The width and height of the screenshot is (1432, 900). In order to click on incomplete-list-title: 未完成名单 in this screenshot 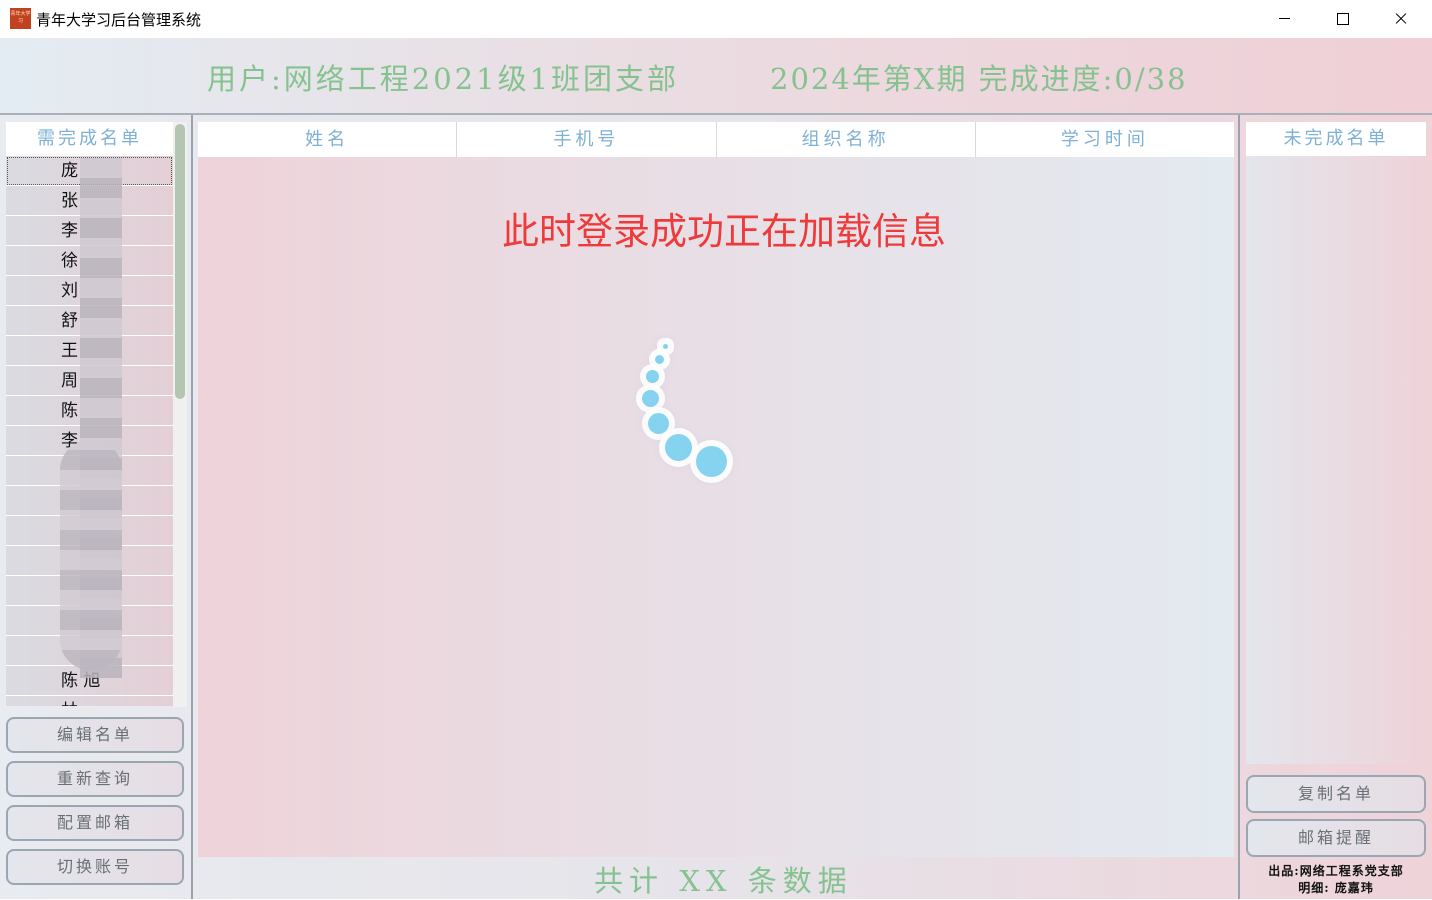, I will do `click(1336, 139)`.